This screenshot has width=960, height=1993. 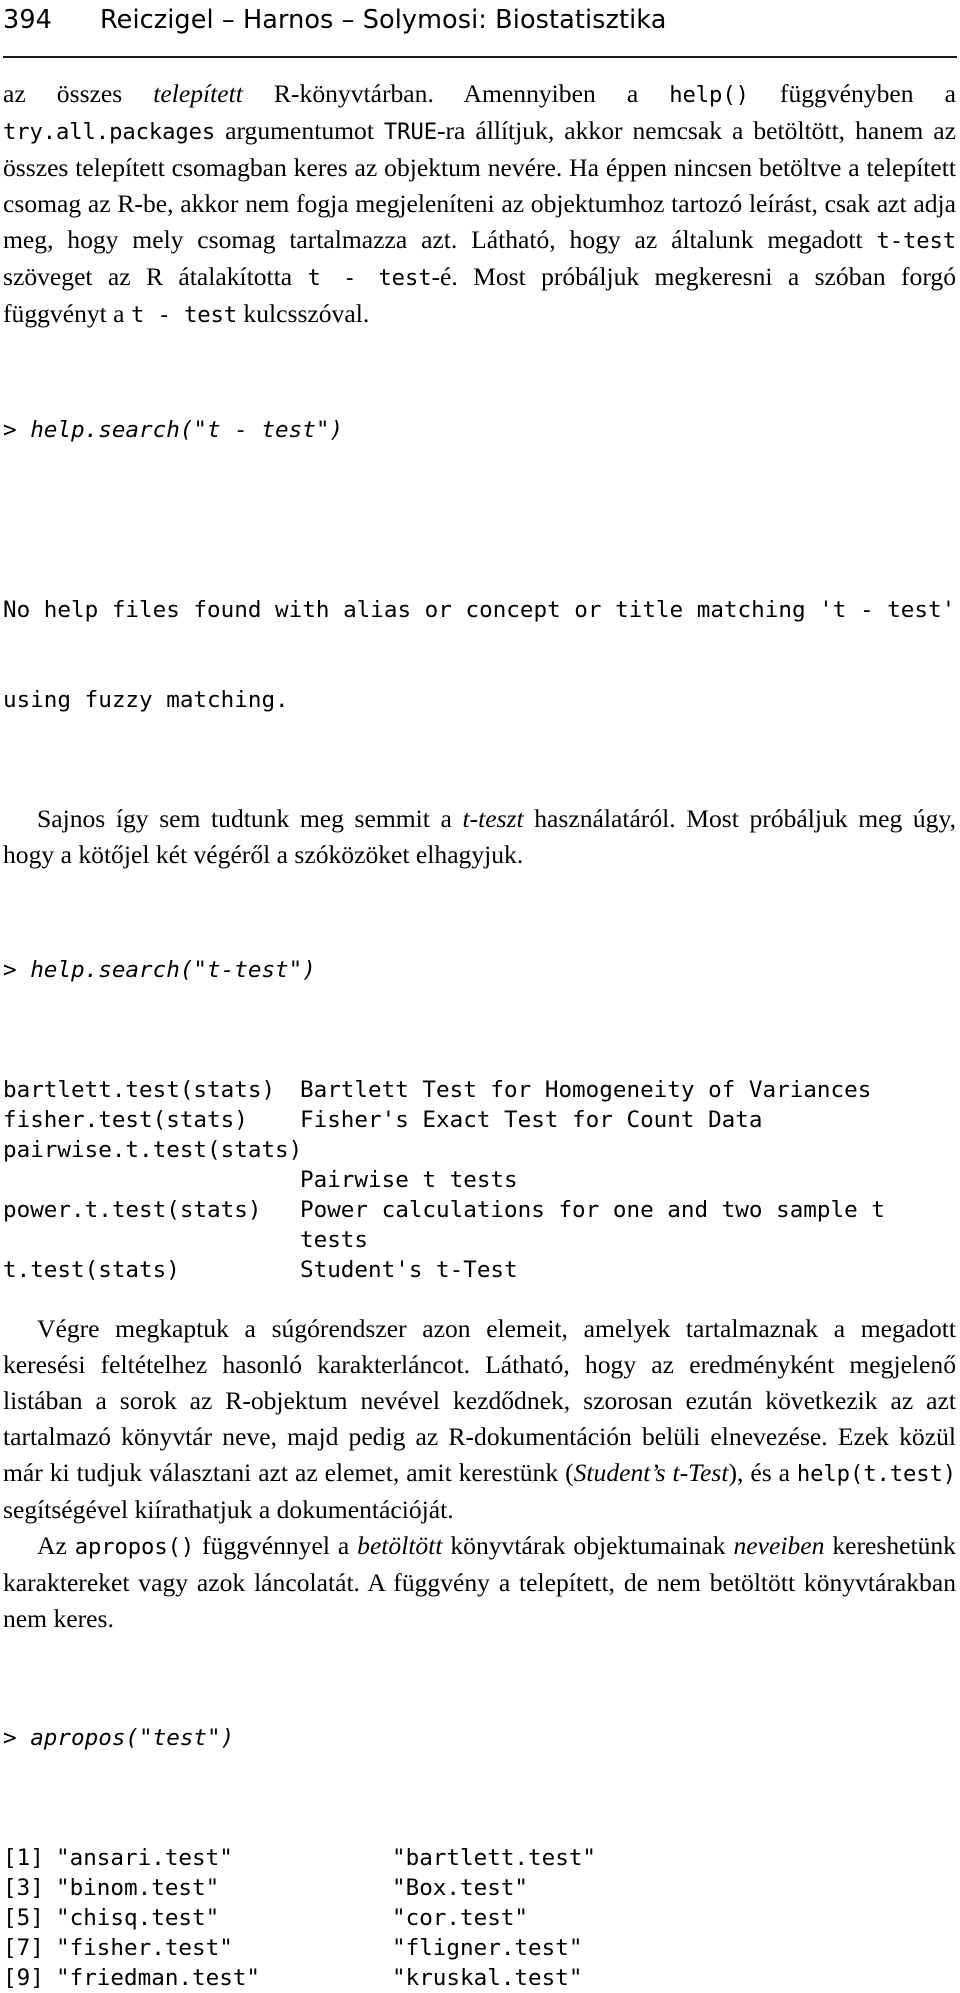 I want to click on p3-seg4-code: help(t.test), so click(x=876, y=1474).